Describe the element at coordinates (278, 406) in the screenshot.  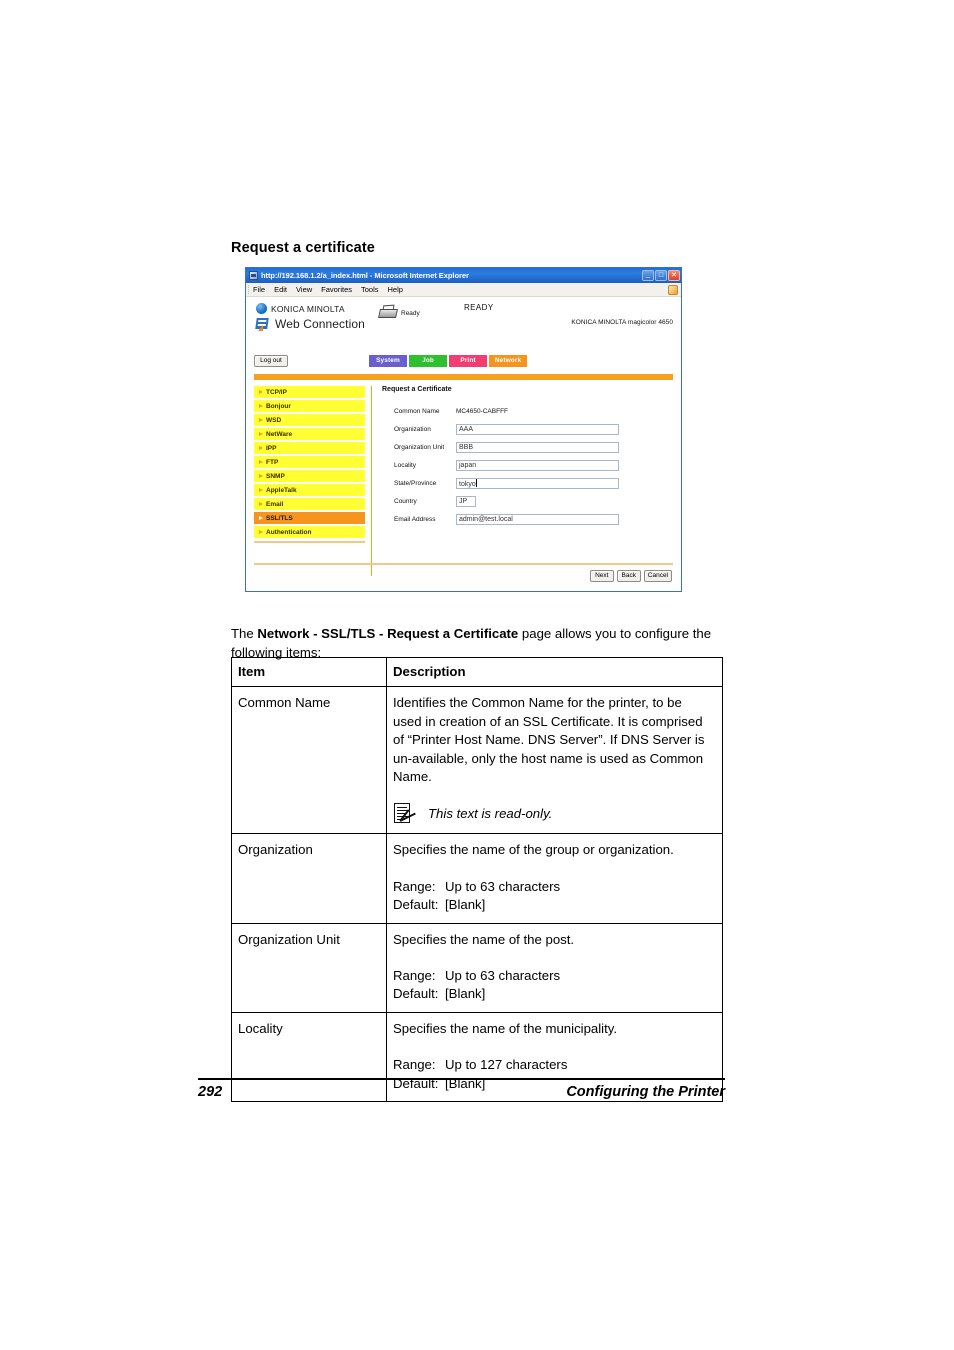
I see `sidebar-item-label: Bonjour` at that location.